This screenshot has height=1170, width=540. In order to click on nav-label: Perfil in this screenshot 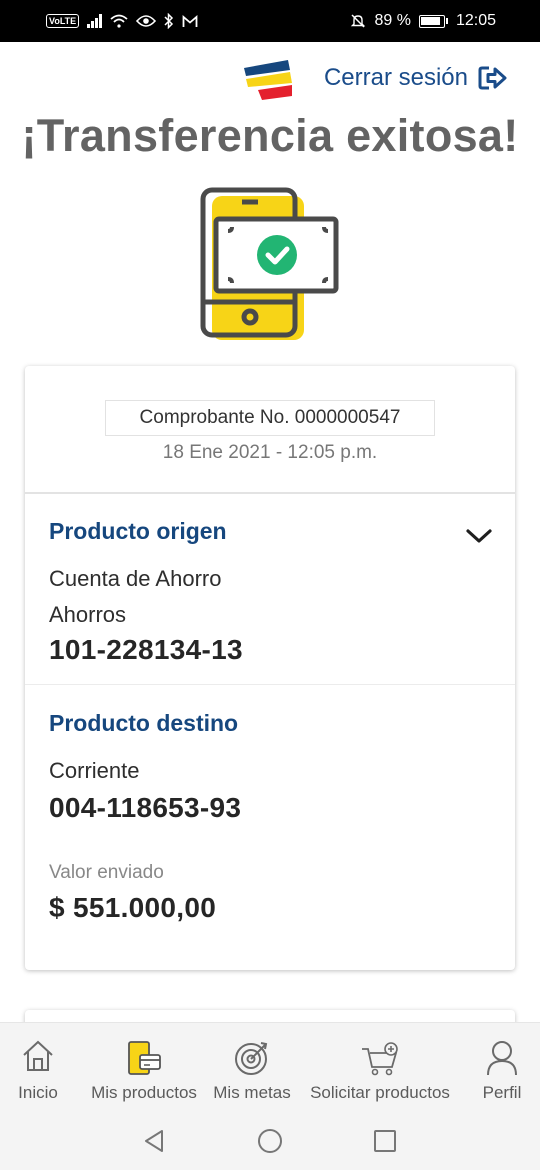, I will do `click(502, 1092)`.